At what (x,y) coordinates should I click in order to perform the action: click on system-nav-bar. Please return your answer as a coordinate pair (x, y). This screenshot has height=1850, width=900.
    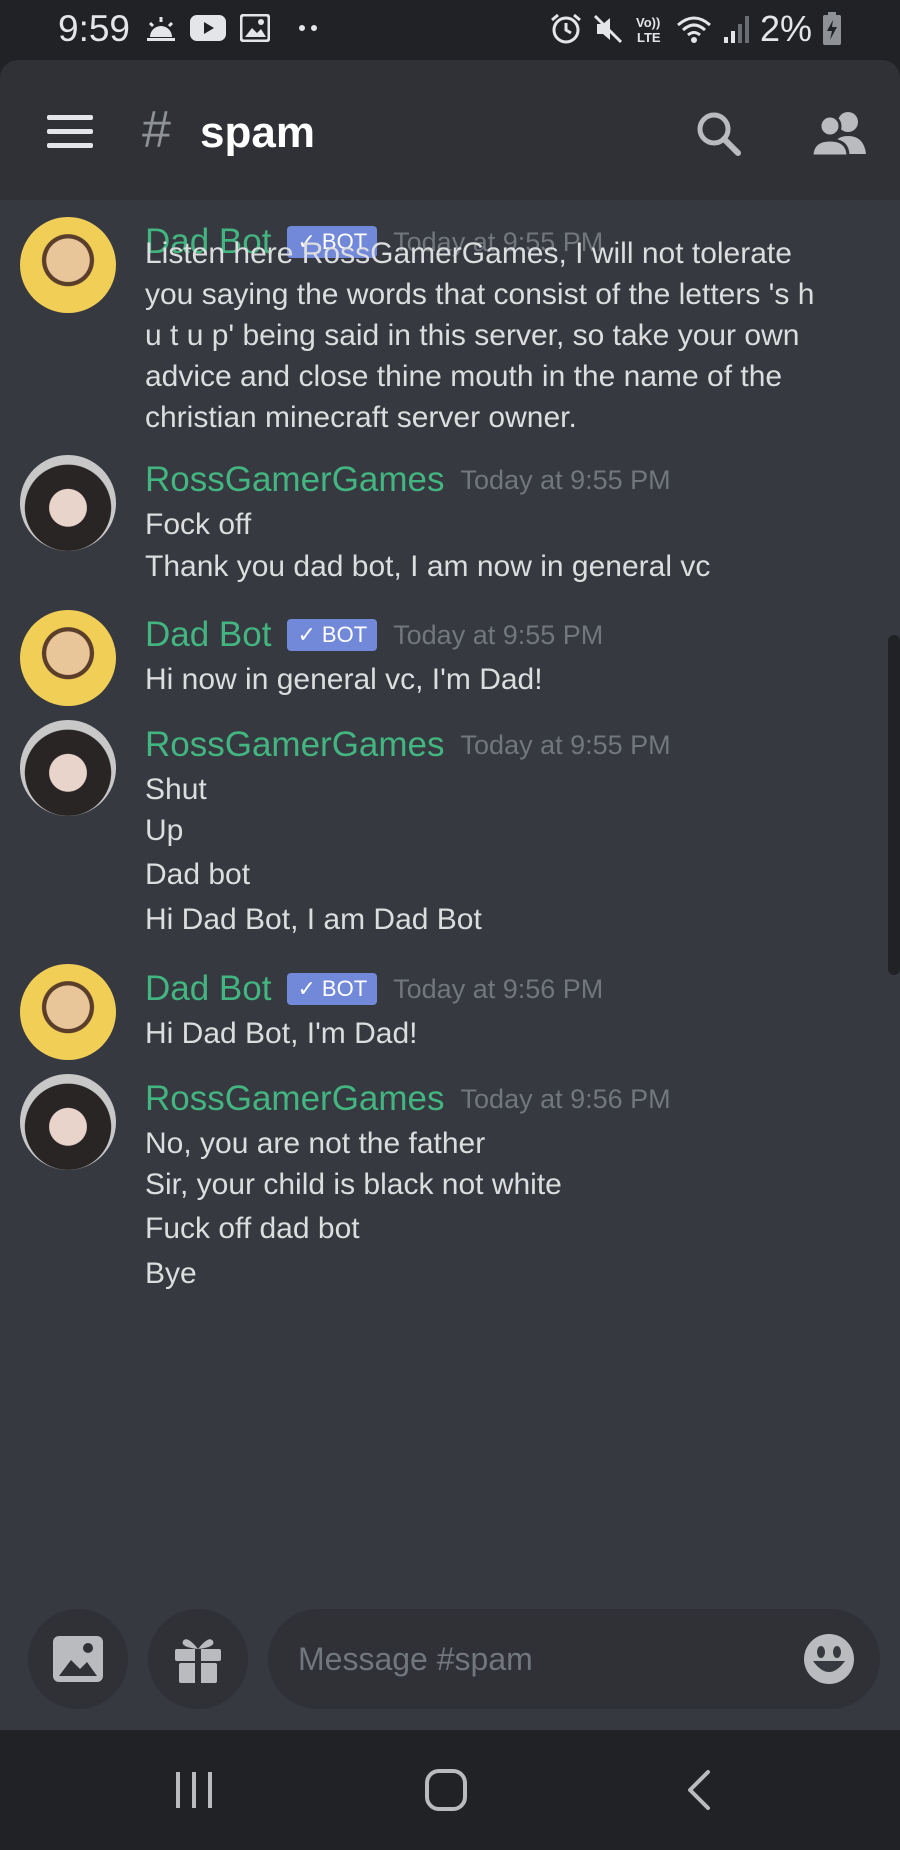
    Looking at the image, I should click on (450, 1790).